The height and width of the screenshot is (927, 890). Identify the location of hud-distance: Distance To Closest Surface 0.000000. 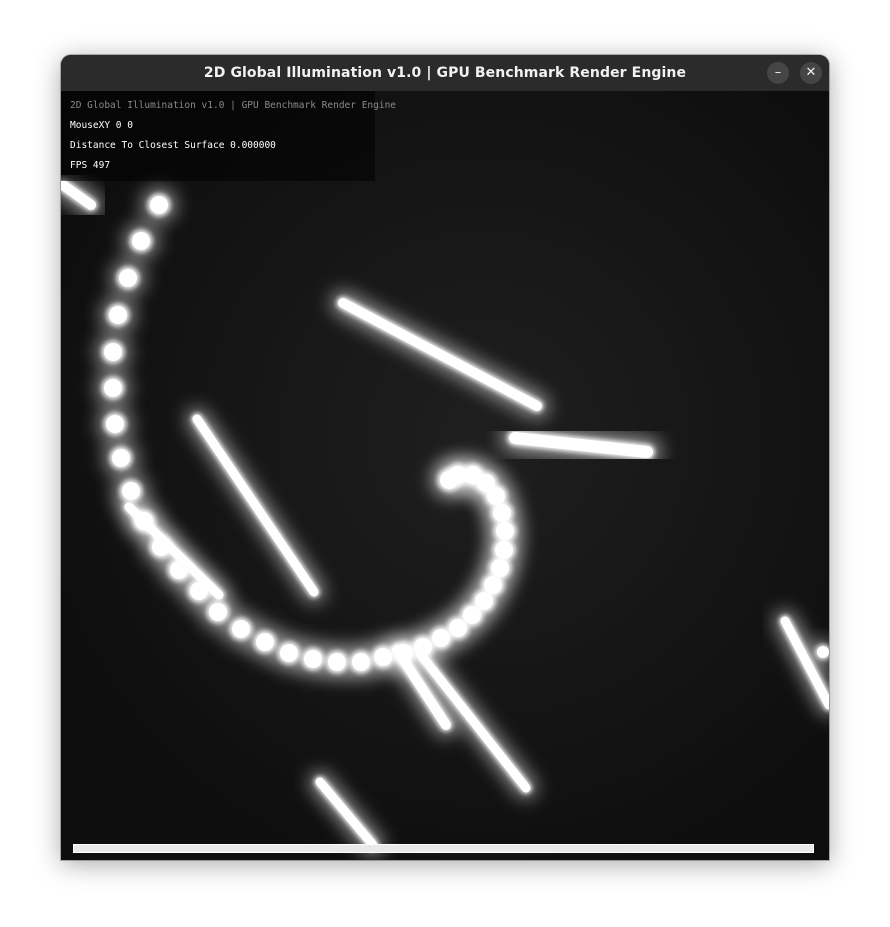
(173, 145).